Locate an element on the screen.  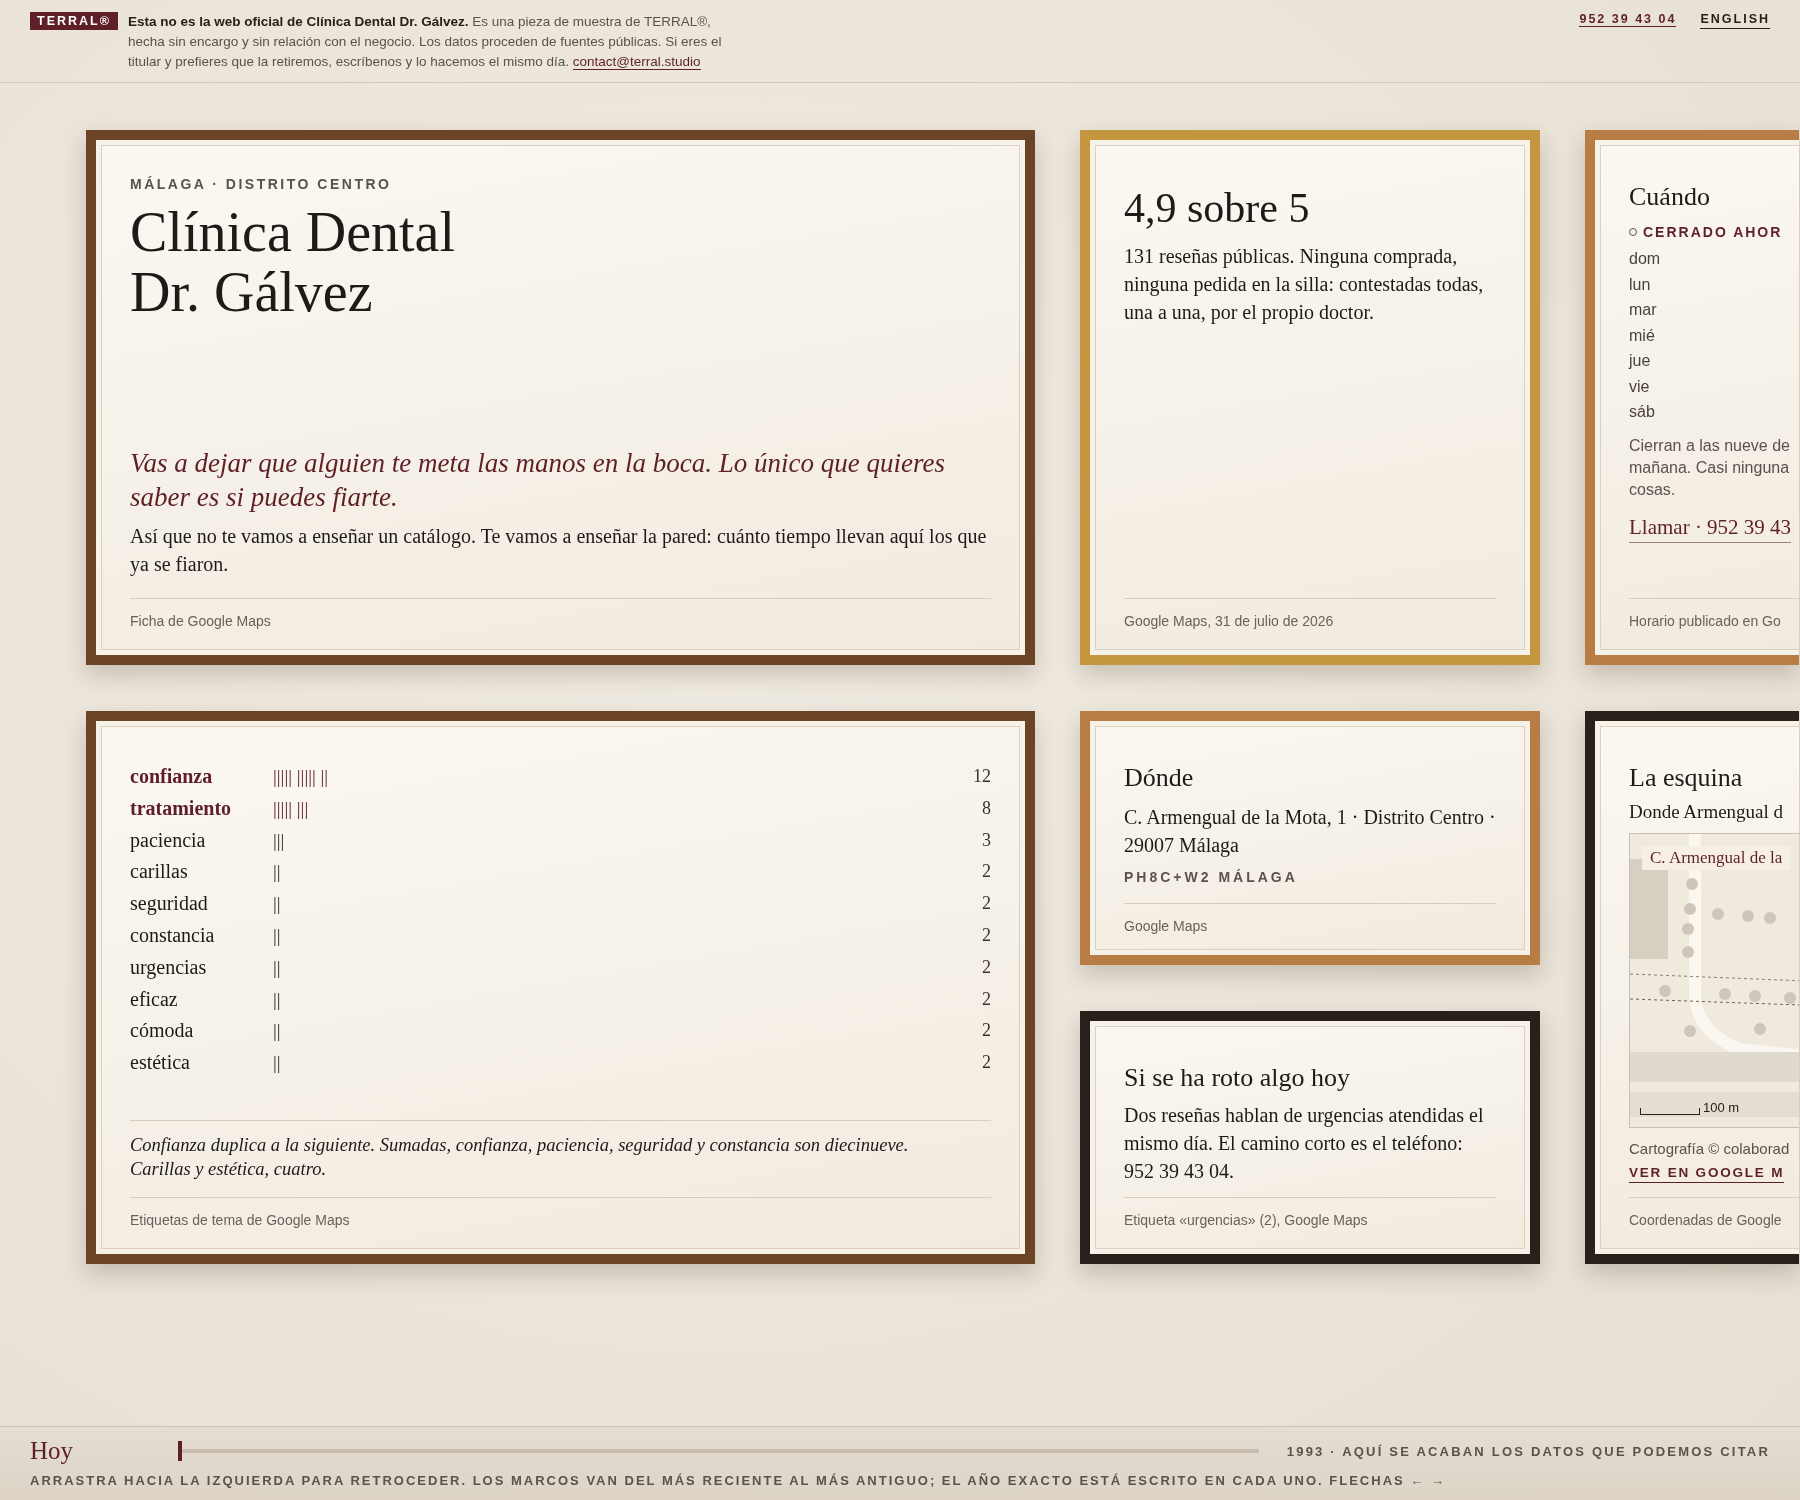
map-credit: Cartografía © colaborad is located at coordinates (1710, 1148).